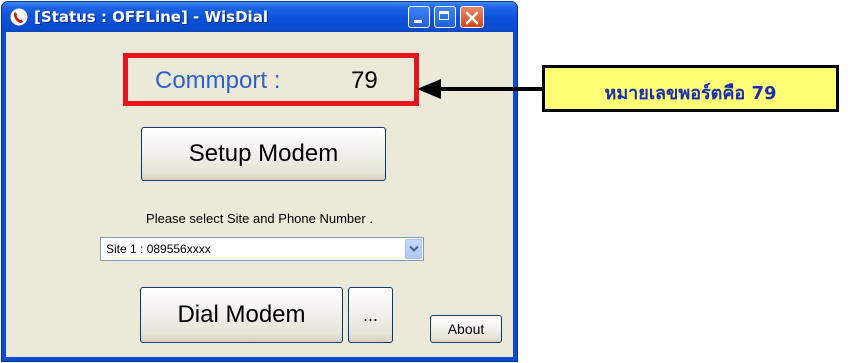 The width and height of the screenshot is (851, 363). Describe the element at coordinates (158, 249) in the screenshot. I see `site-phone-selected-value: Site 1 : 089556xxxx` at that location.